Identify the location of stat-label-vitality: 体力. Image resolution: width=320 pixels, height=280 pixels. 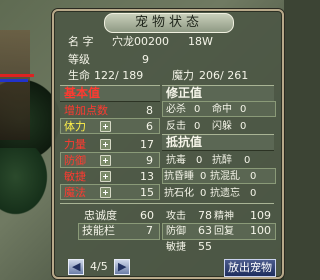
(75, 126).